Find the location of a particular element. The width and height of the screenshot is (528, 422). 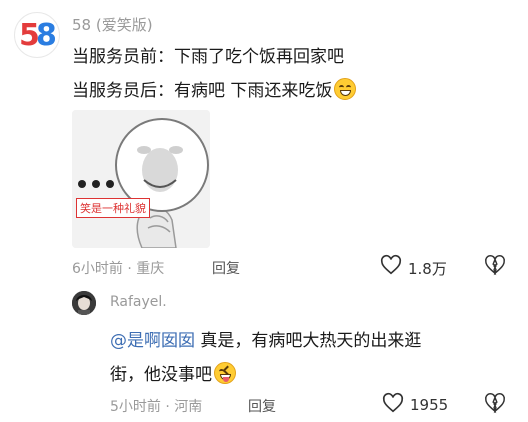

comment-text-line-2-content: 当服务员后：有病吧 下雨还来吃饭 is located at coordinates (202, 91).